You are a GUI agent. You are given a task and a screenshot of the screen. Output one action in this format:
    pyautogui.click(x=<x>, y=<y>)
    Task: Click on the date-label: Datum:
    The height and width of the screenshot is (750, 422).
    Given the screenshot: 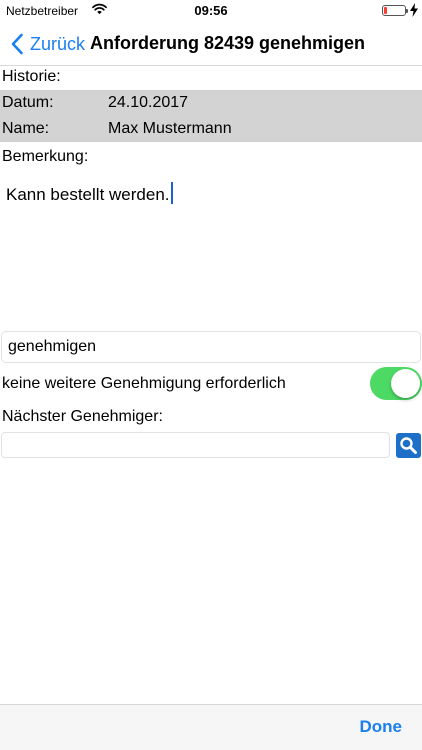 What is the action you would take?
    pyautogui.click(x=28, y=102)
    